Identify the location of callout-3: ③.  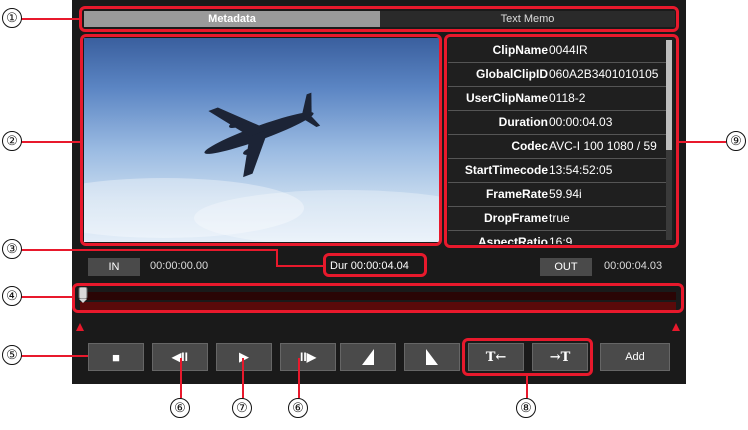
(12, 249).